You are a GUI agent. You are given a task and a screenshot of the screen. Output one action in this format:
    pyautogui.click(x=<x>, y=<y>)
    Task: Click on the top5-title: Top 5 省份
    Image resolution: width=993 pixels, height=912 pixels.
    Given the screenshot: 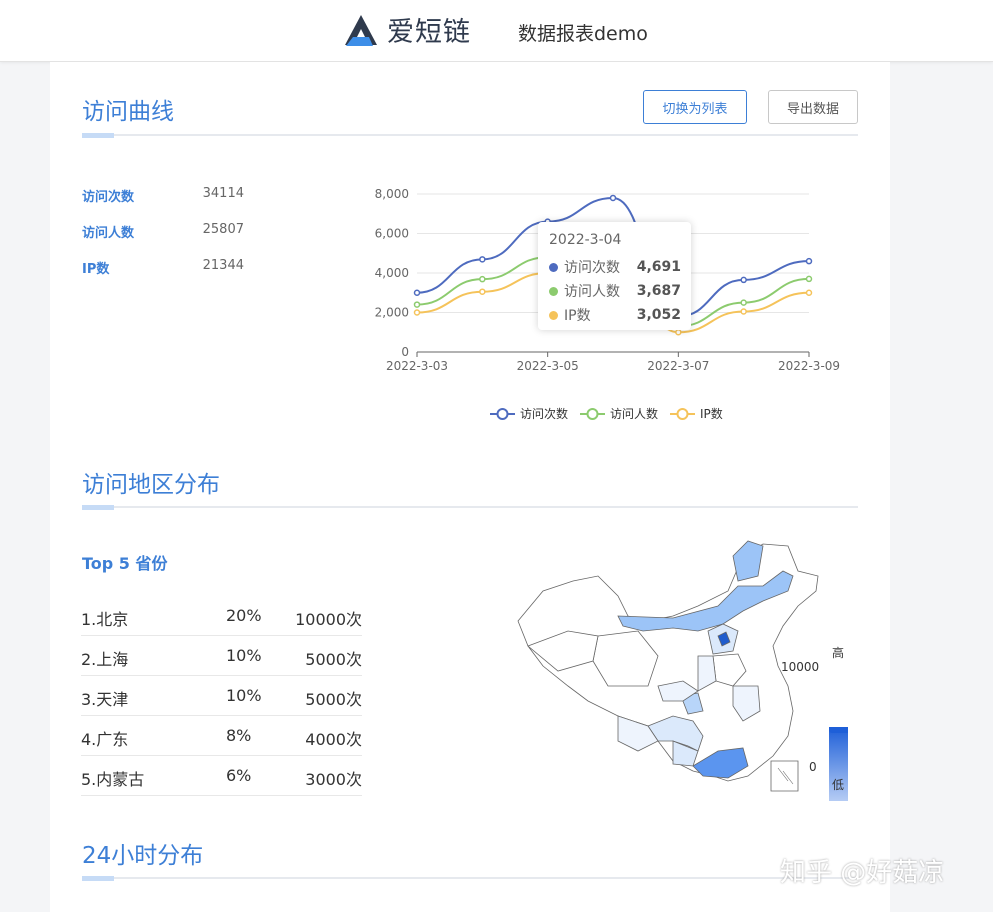 What is the action you would take?
    pyautogui.click(x=125, y=563)
    